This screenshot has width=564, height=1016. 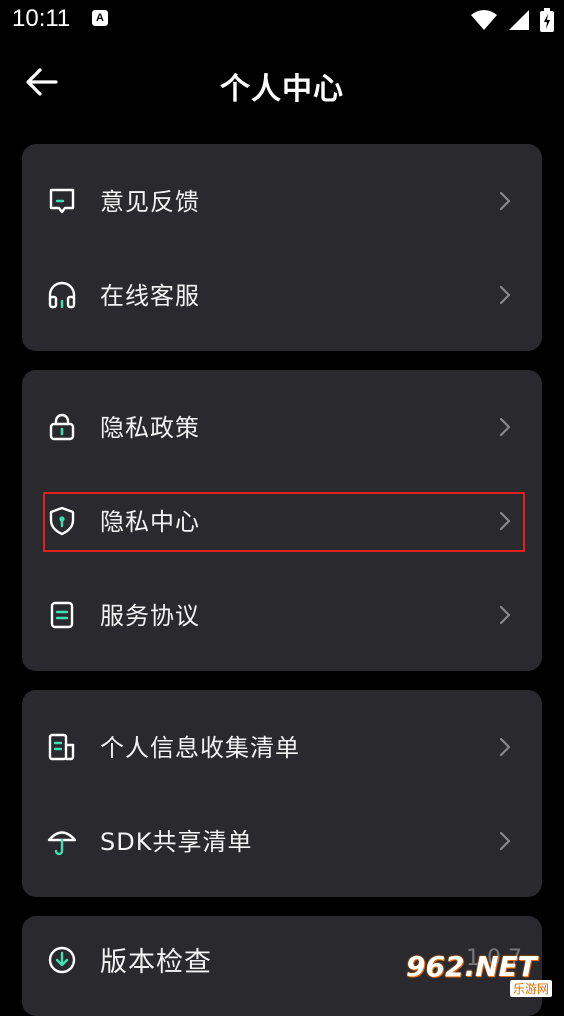 I want to click on highlight-box, so click(x=284, y=522).